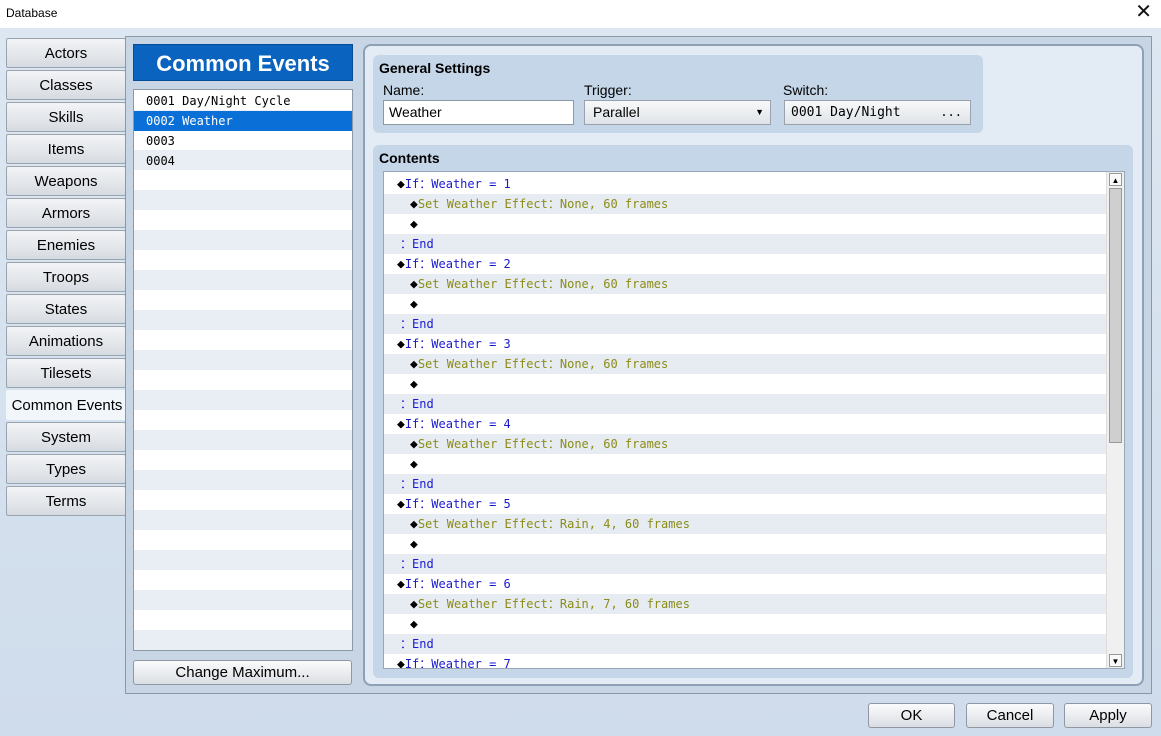 The width and height of the screenshot is (1161, 736). What do you see at coordinates (66, 309) in the screenshot?
I see `tab-states: States` at bounding box center [66, 309].